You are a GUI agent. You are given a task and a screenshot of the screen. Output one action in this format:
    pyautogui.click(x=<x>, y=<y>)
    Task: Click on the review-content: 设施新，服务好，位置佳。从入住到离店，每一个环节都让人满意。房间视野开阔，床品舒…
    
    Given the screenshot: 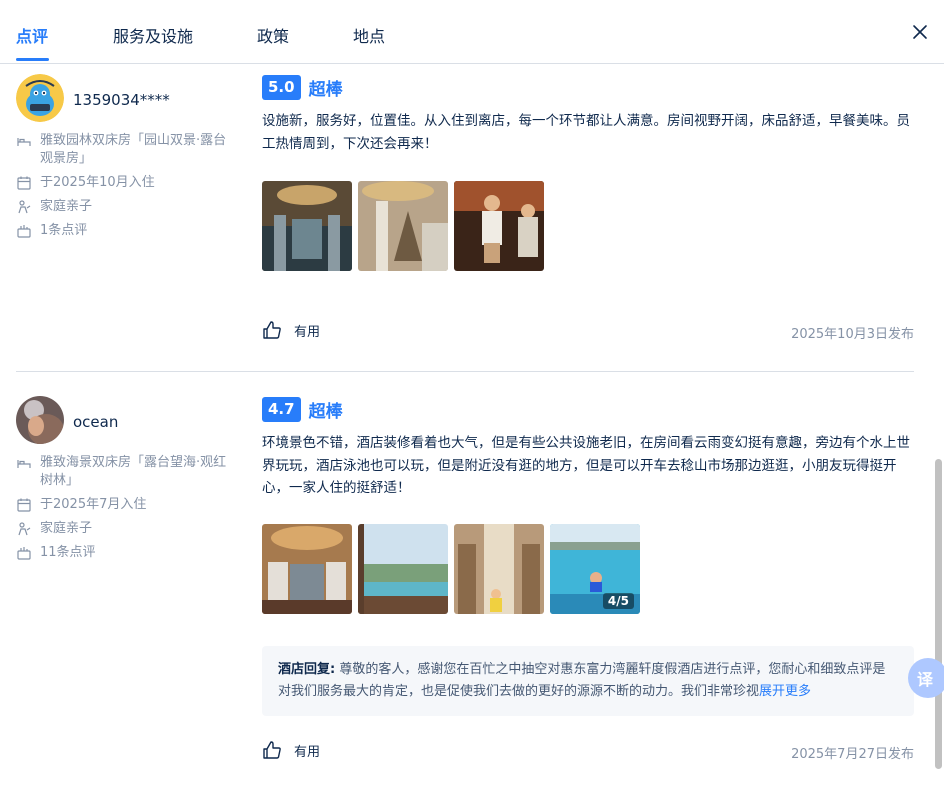 What is the action you would take?
    pyautogui.click(x=586, y=132)
    